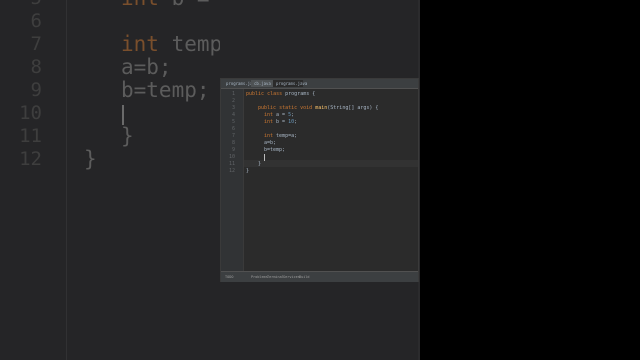 The width and height of the screenshot is (640, 360). Describe the element at coordinates (240, 83) in the screenshot. I see `tab-programs-java: programs.java` at that location.